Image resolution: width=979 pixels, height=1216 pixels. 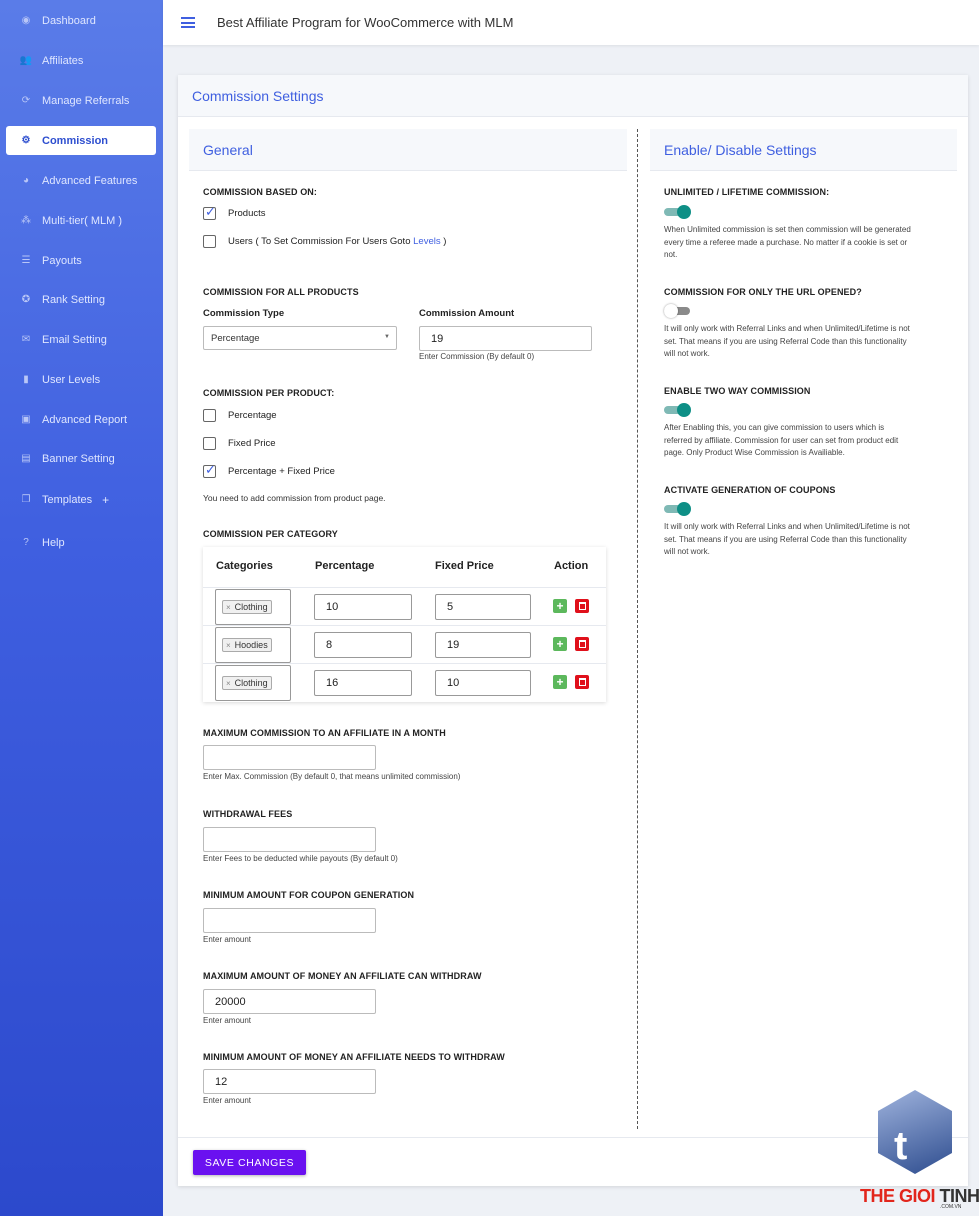 What do you see at coordinates (81, 339) in the screenshot?
I see `sidebar-item-email-setting: ✉ Email Setting` at bounding box center [81, 339].